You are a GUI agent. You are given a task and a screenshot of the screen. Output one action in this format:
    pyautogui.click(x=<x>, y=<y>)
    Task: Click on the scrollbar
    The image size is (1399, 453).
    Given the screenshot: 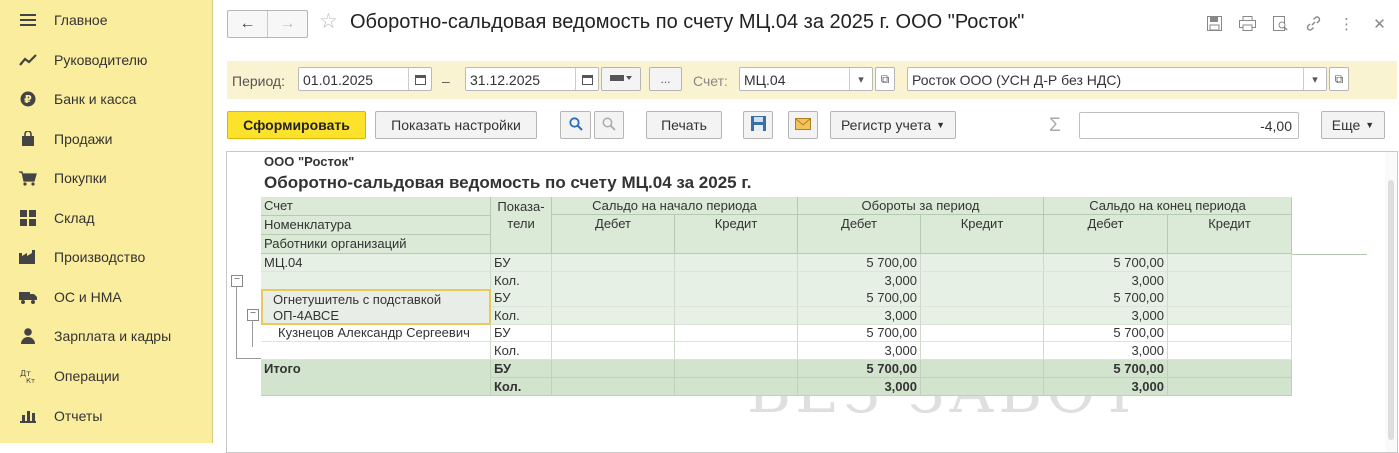 What is the action you would take?
    pyautogui.click(x=1391, y=302)
    